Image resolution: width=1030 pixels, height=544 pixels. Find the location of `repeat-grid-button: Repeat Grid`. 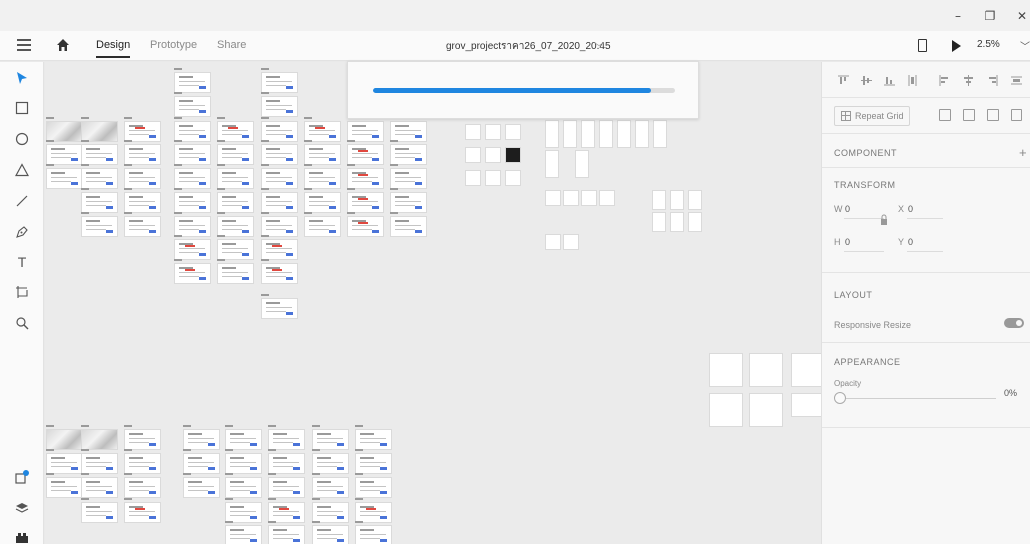

repeat-grid-button: Repeat Grid is located at coordinates (872, 116).